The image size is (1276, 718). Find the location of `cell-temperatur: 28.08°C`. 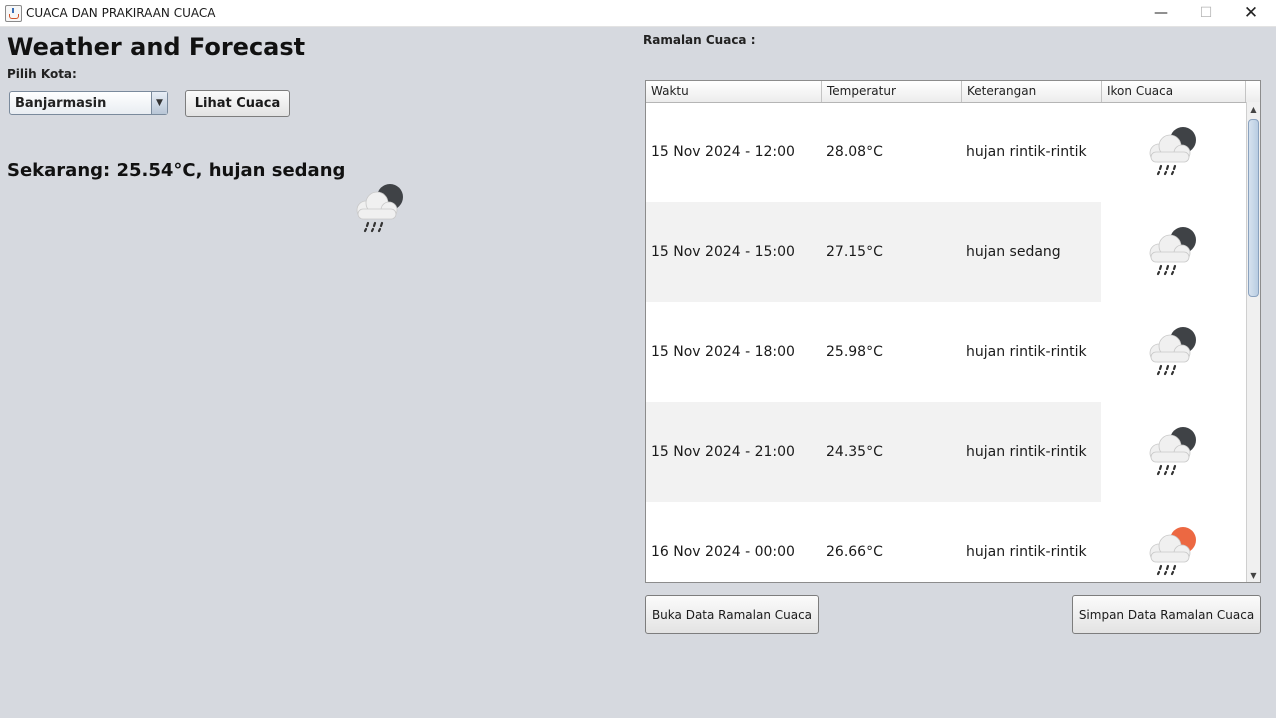

cell-temperatur: 28.08°C is located at coordinates (854, 152).